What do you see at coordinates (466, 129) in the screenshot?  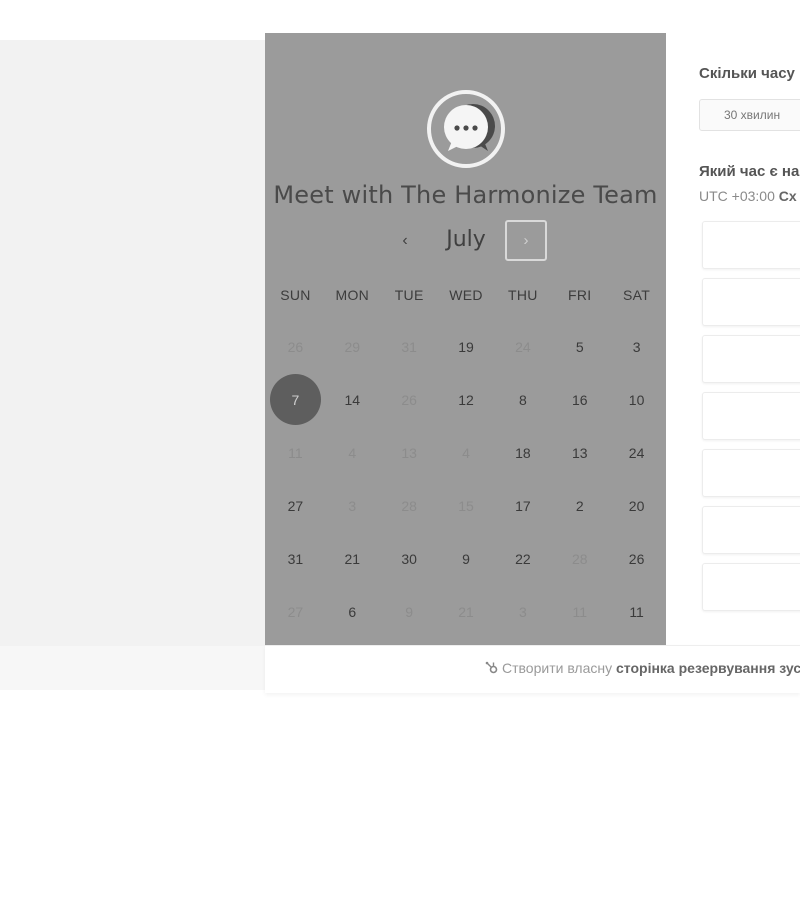 I see `chat-bubble-icon` at bounding box center [466, 129].